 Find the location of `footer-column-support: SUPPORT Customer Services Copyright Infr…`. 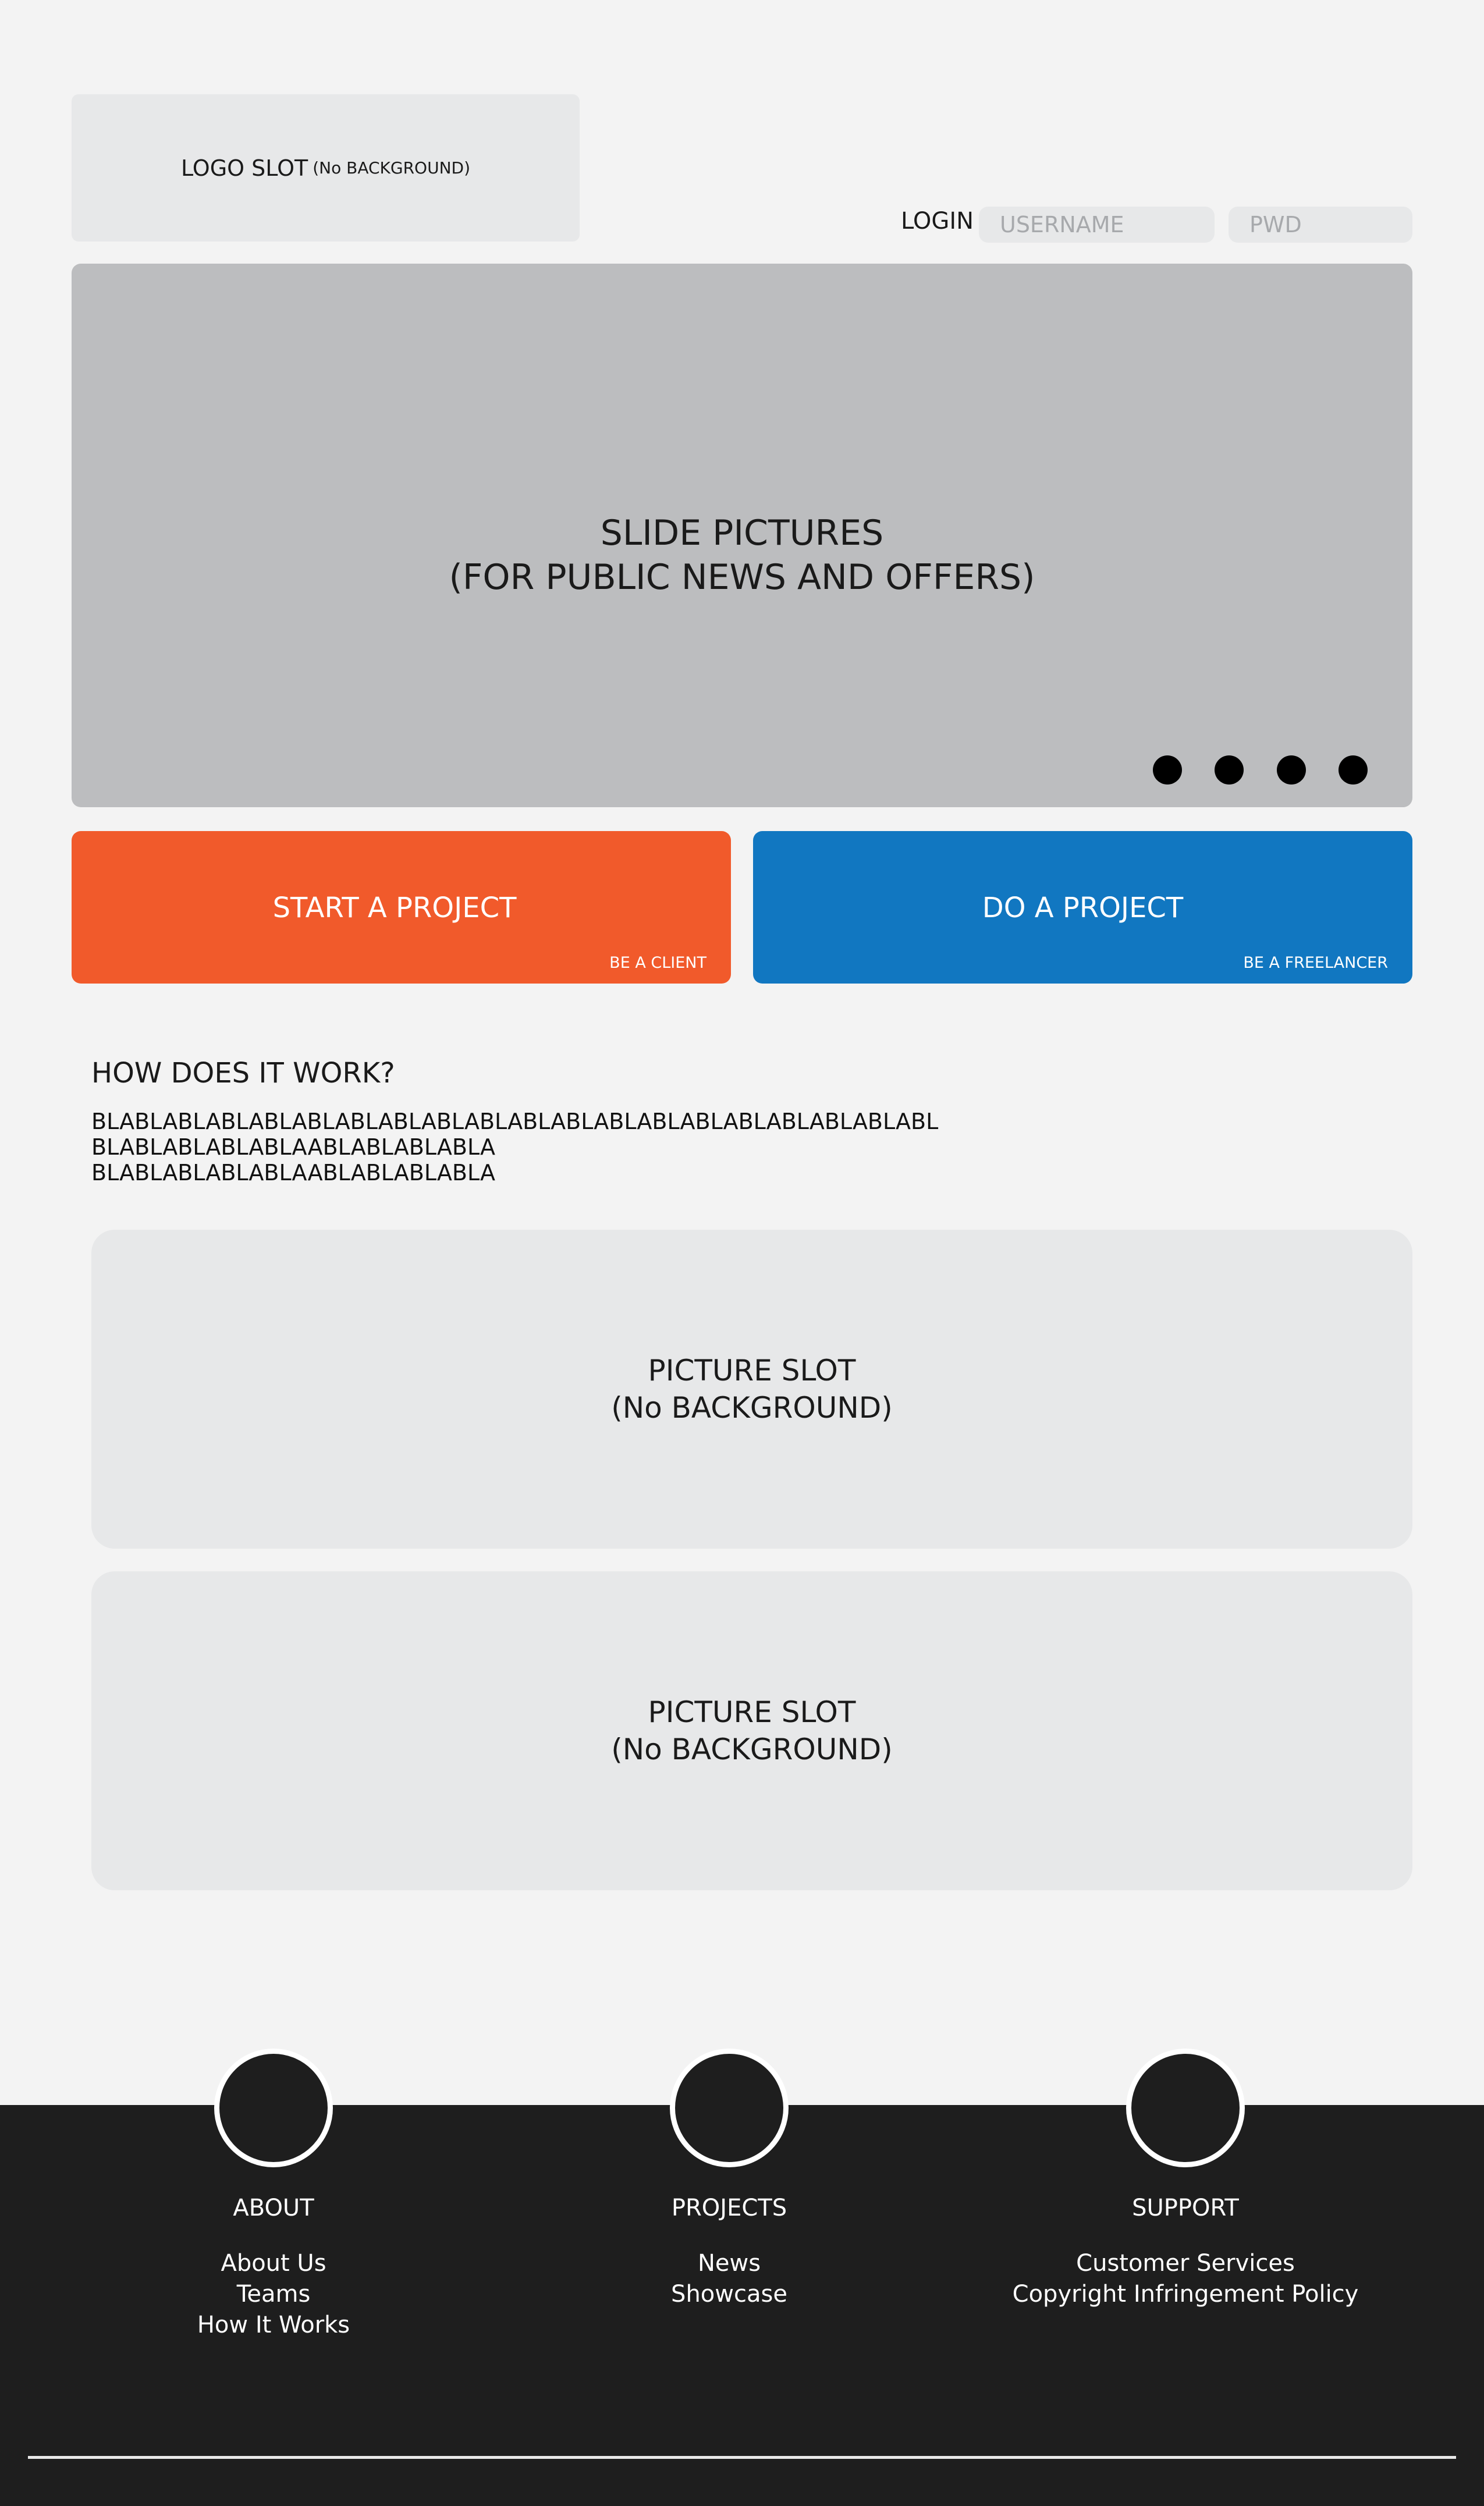

footer-column-support: SUPPORT Customer Services Copyright Infr… is located at coordinates (1185, 2179).